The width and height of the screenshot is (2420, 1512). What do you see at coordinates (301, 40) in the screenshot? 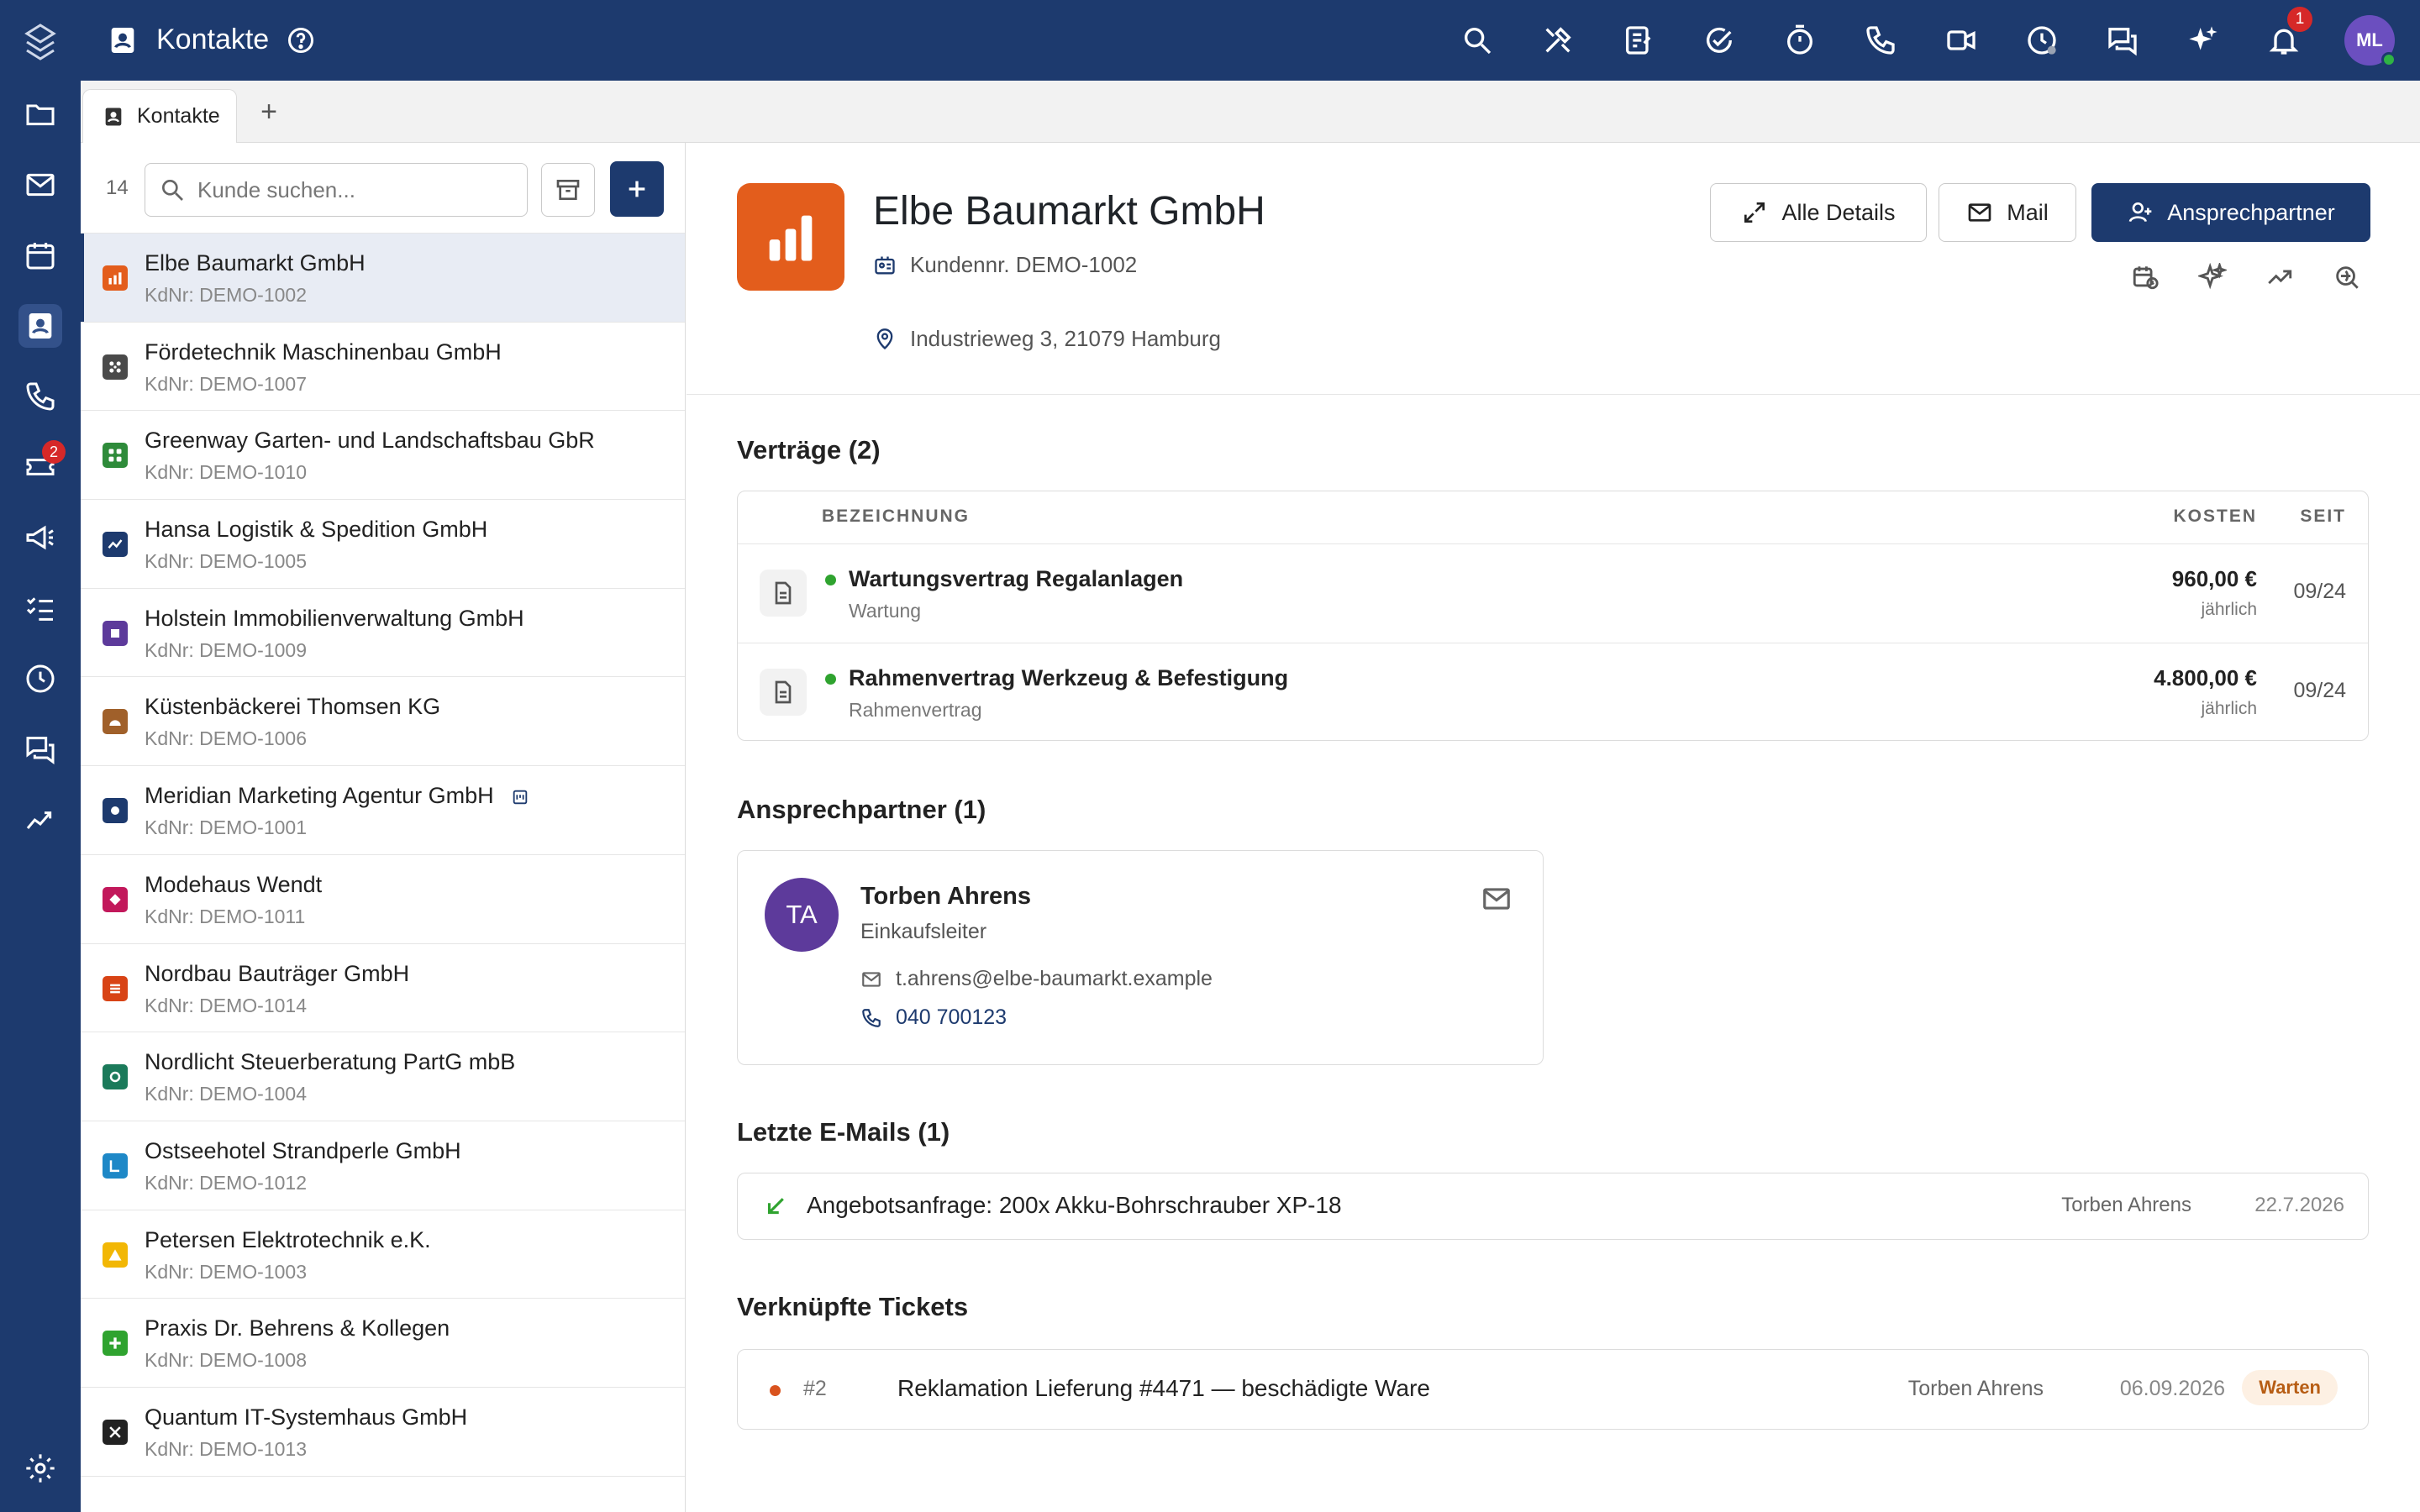
I see `help-icon` at bounding box center [301, 40].